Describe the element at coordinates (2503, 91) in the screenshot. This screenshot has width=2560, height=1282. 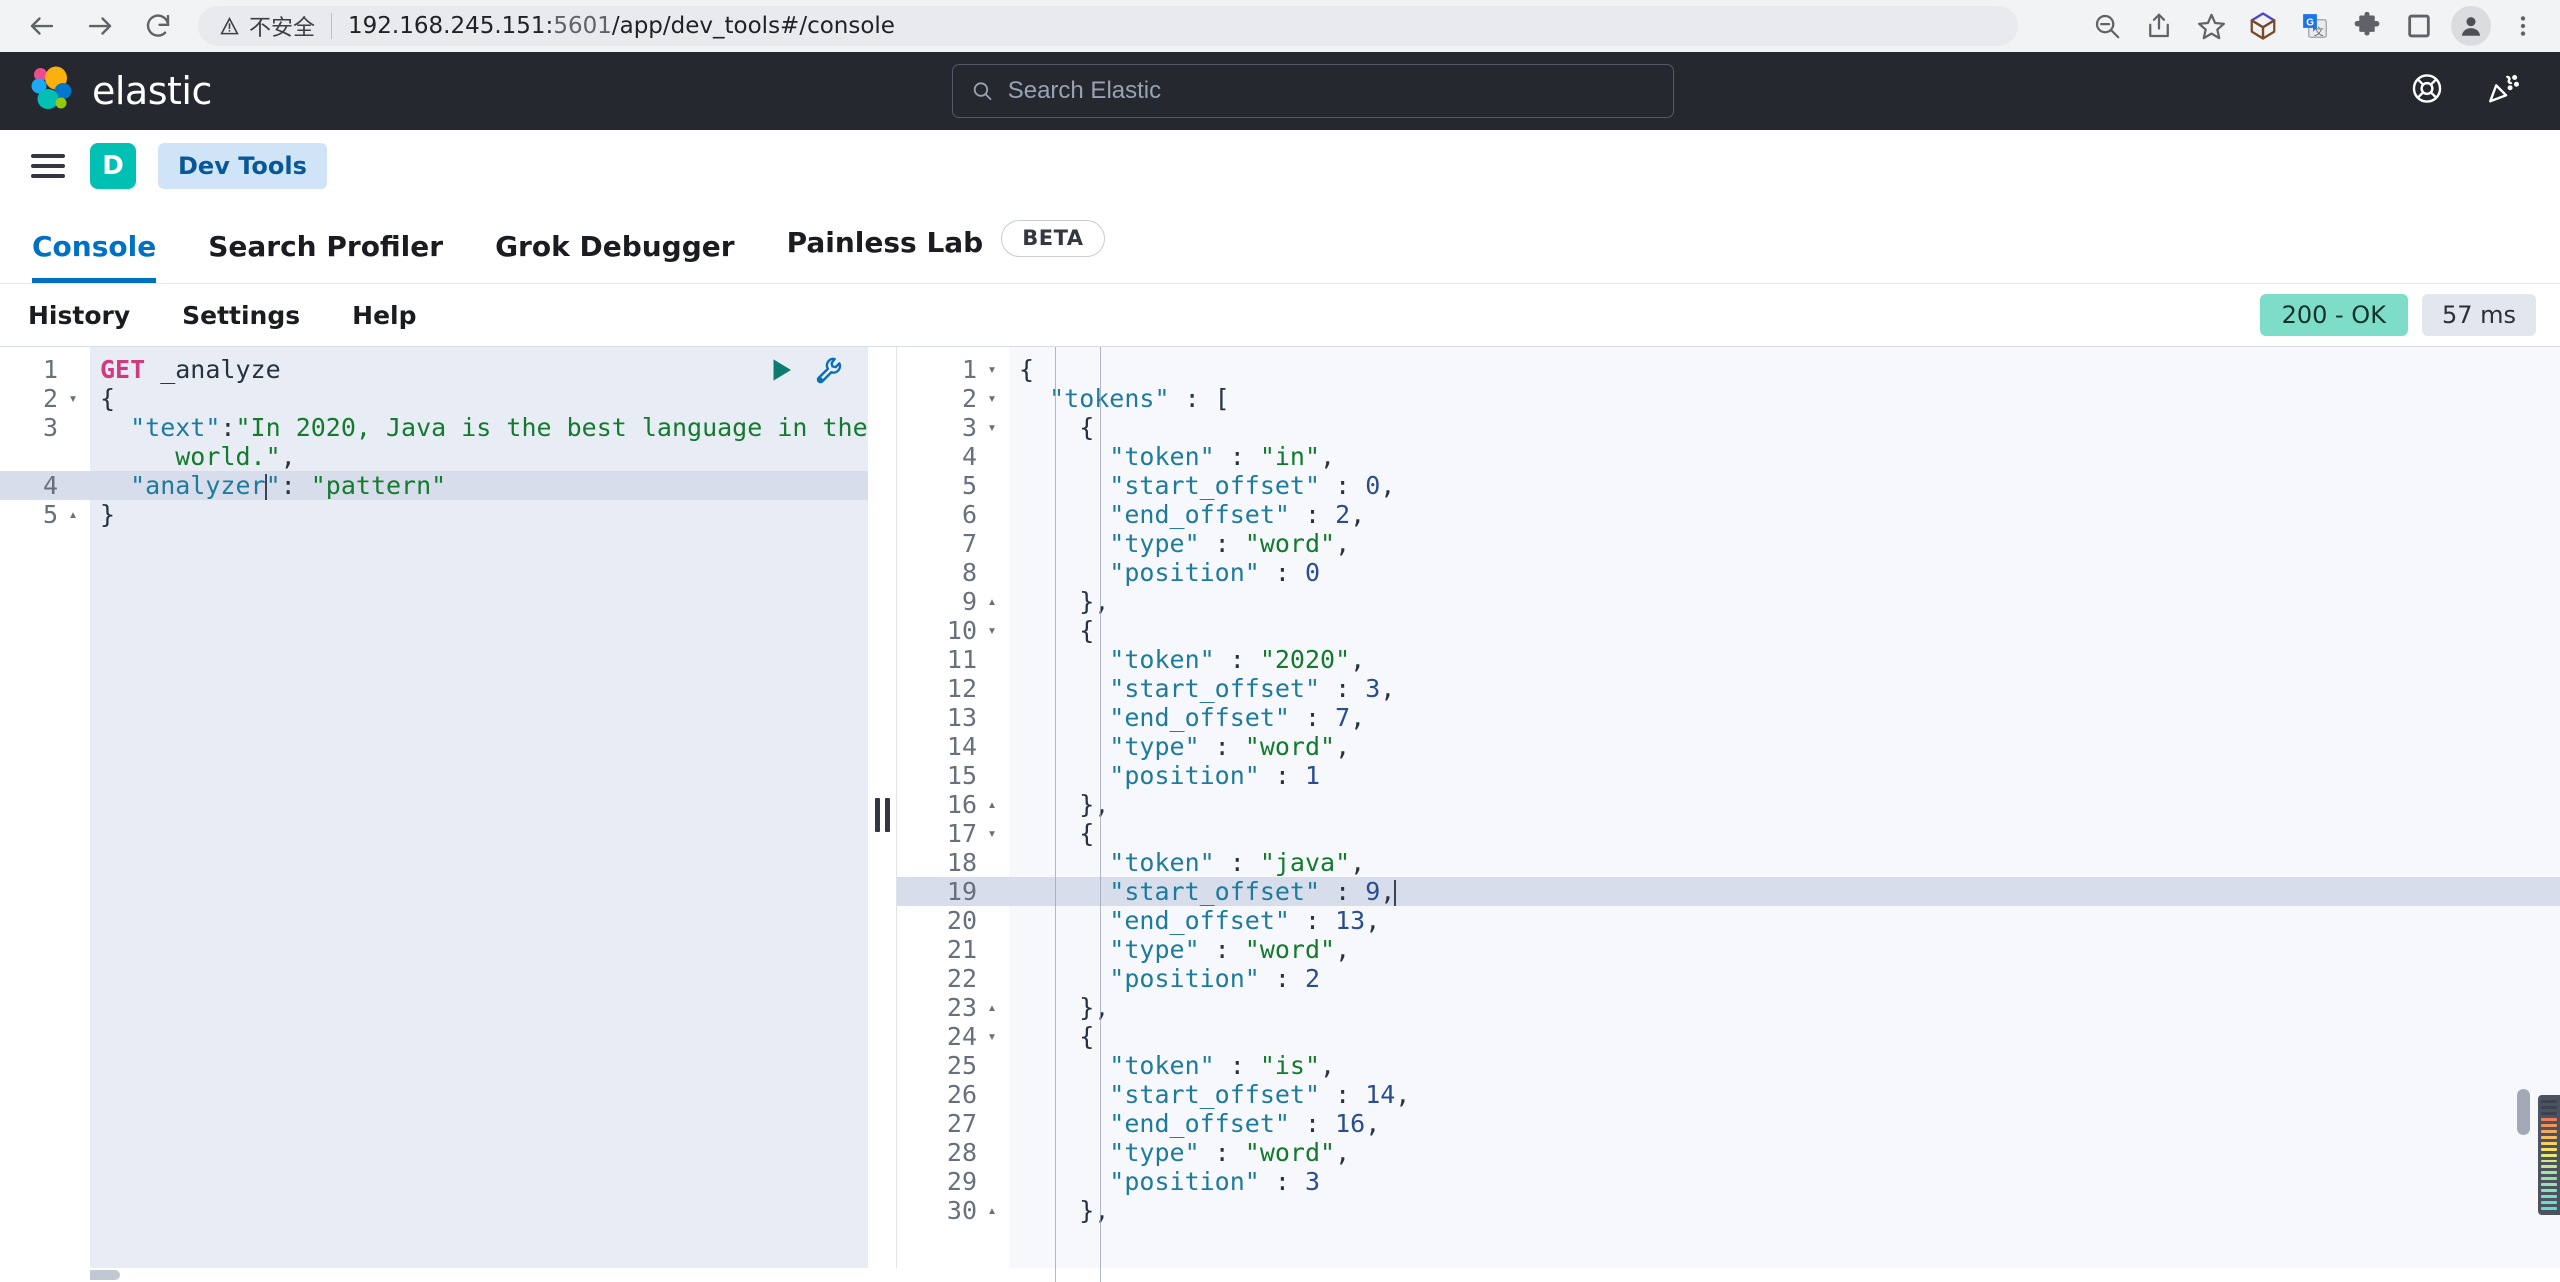
I see `whats-new-button` at that location.